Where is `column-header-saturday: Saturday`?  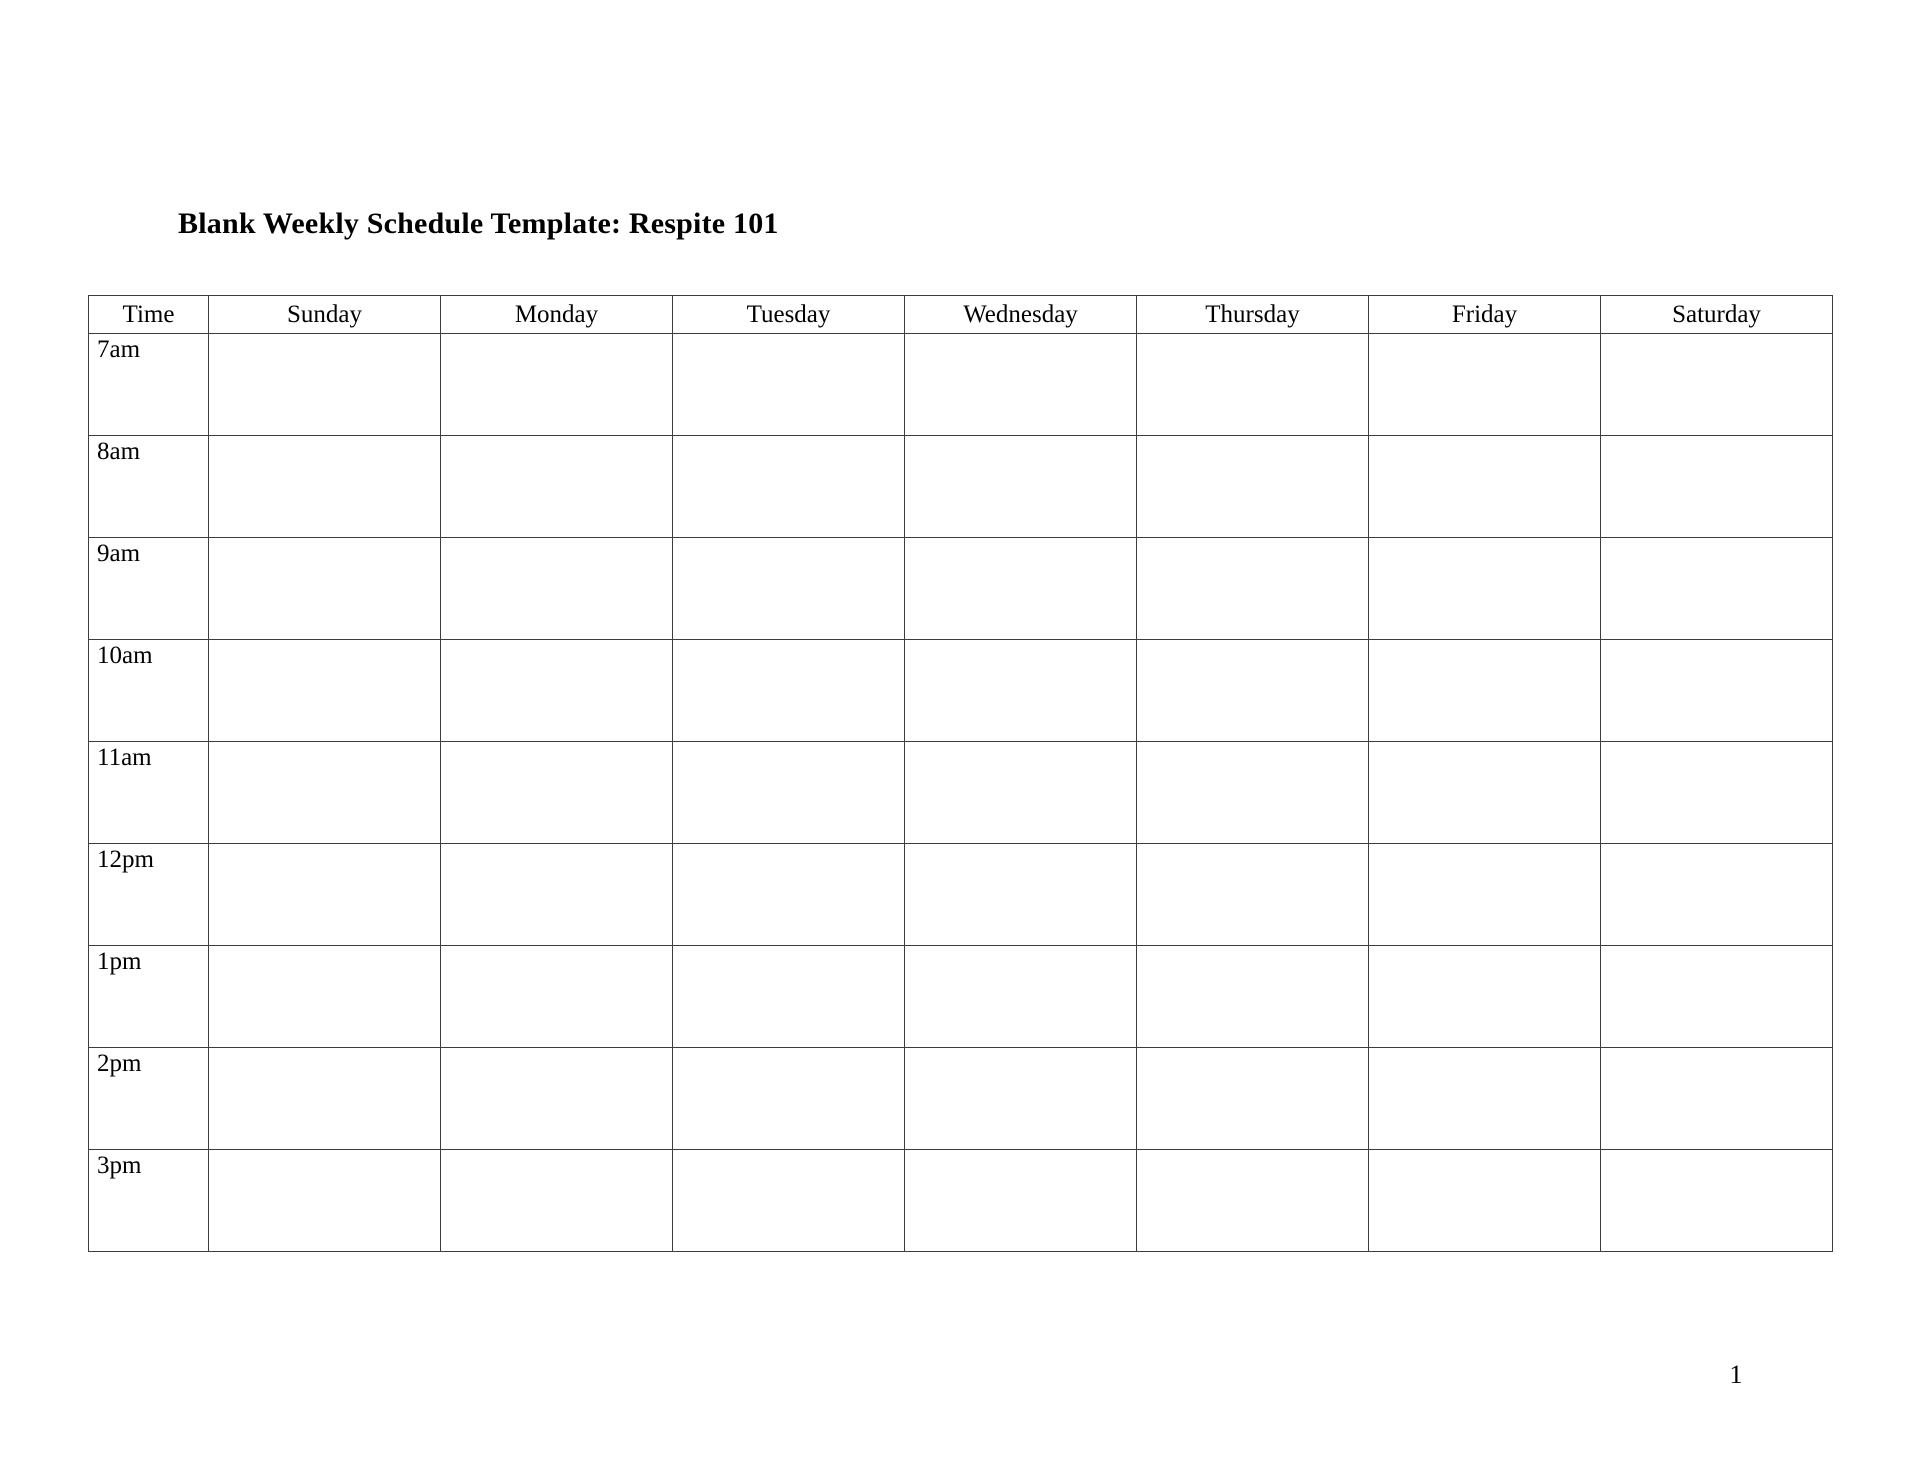
column-header-saturday: Saturday is located at coordinates (1716, 314).